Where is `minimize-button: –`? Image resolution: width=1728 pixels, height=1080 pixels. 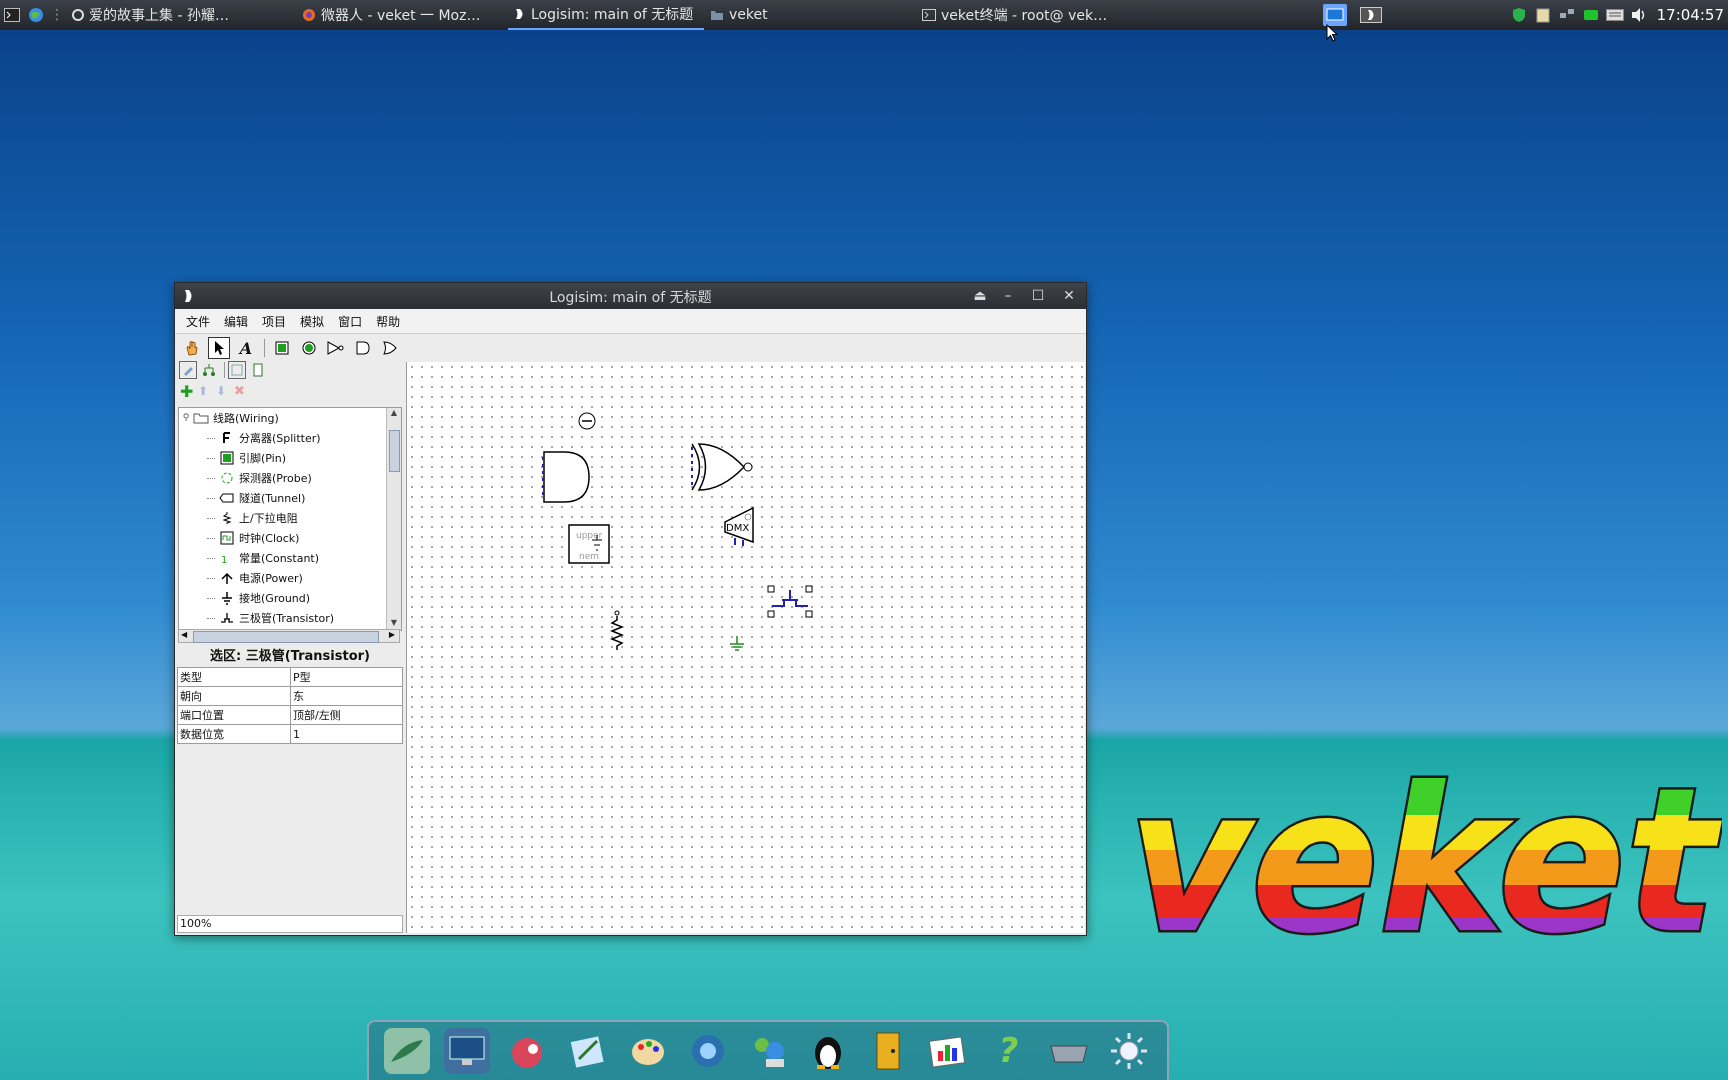 minimize-button: – is located at coordinates (1008, 296).